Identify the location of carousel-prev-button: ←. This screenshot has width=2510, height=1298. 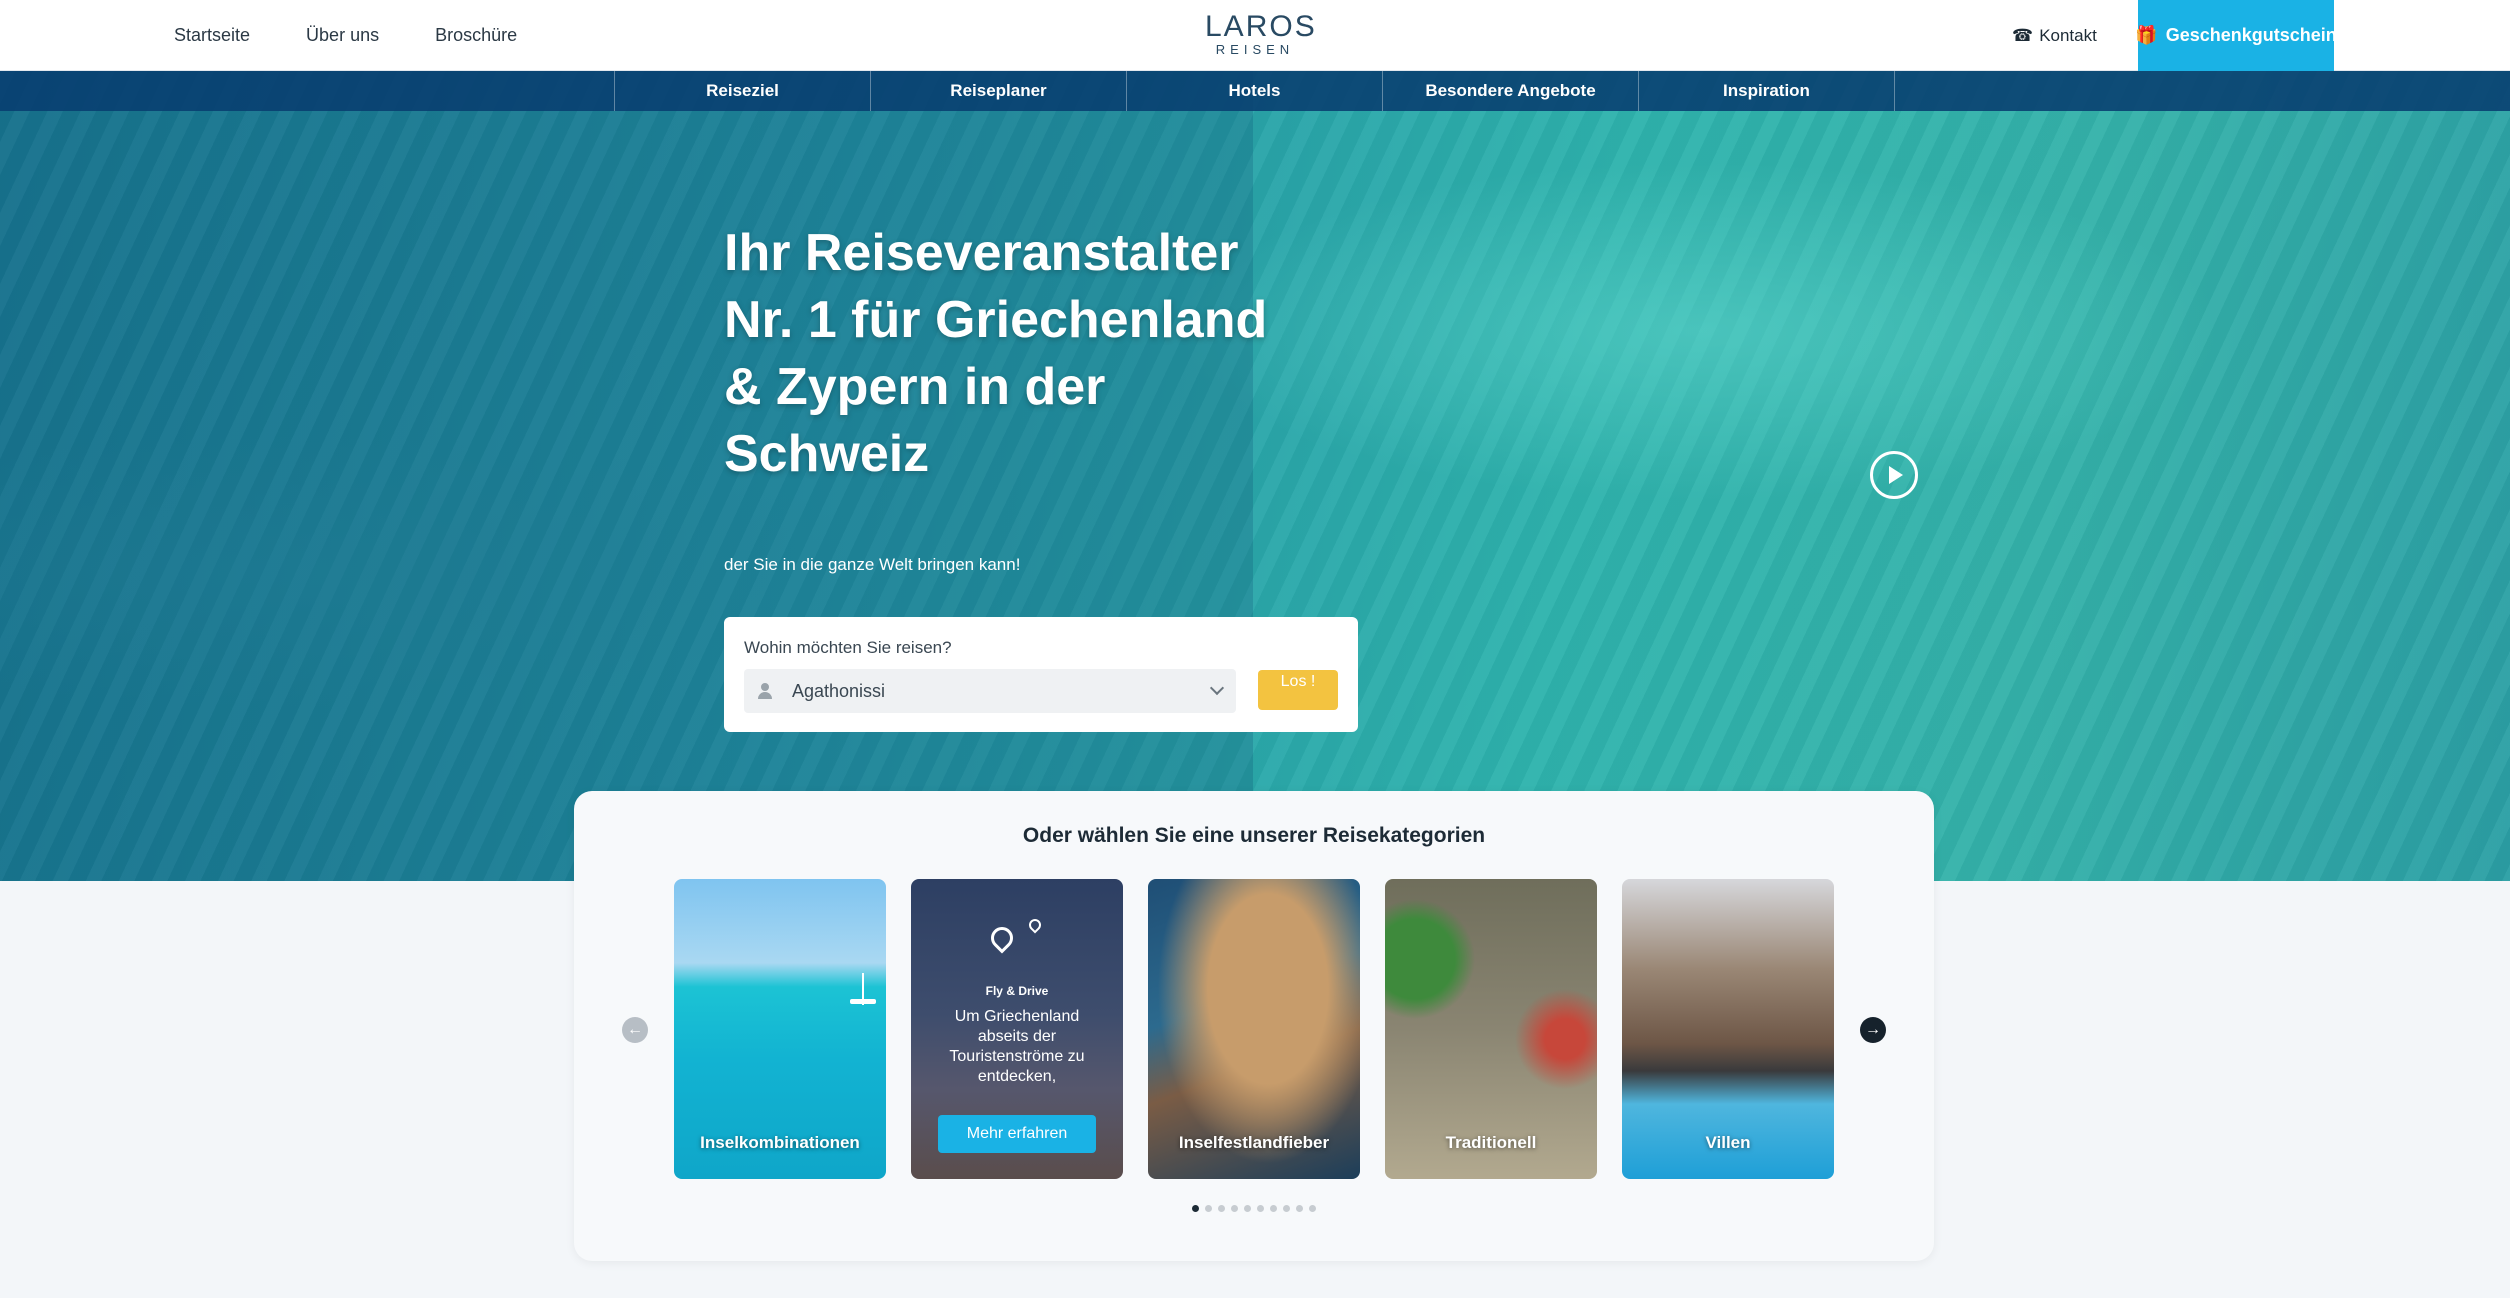
(635, 1030).